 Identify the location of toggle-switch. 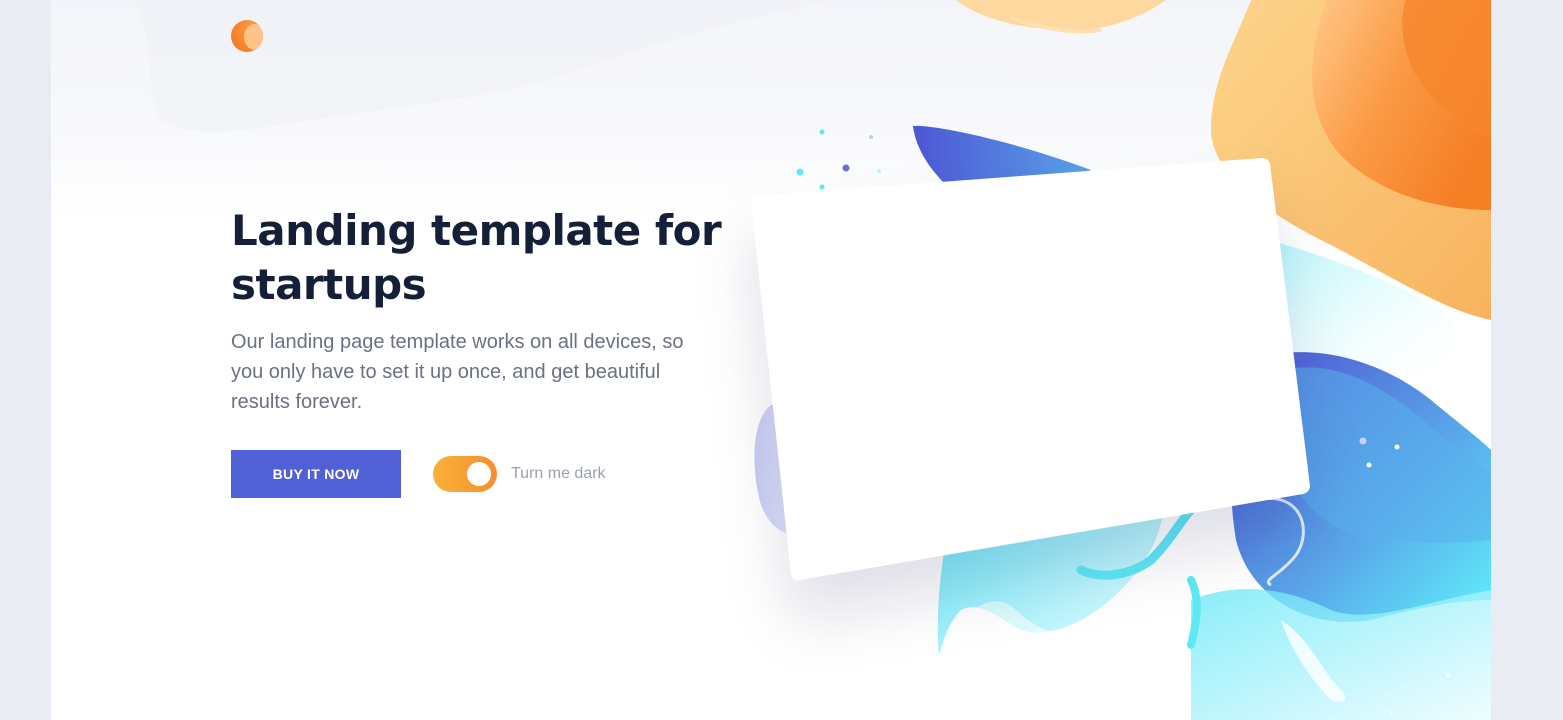
(465, 474).